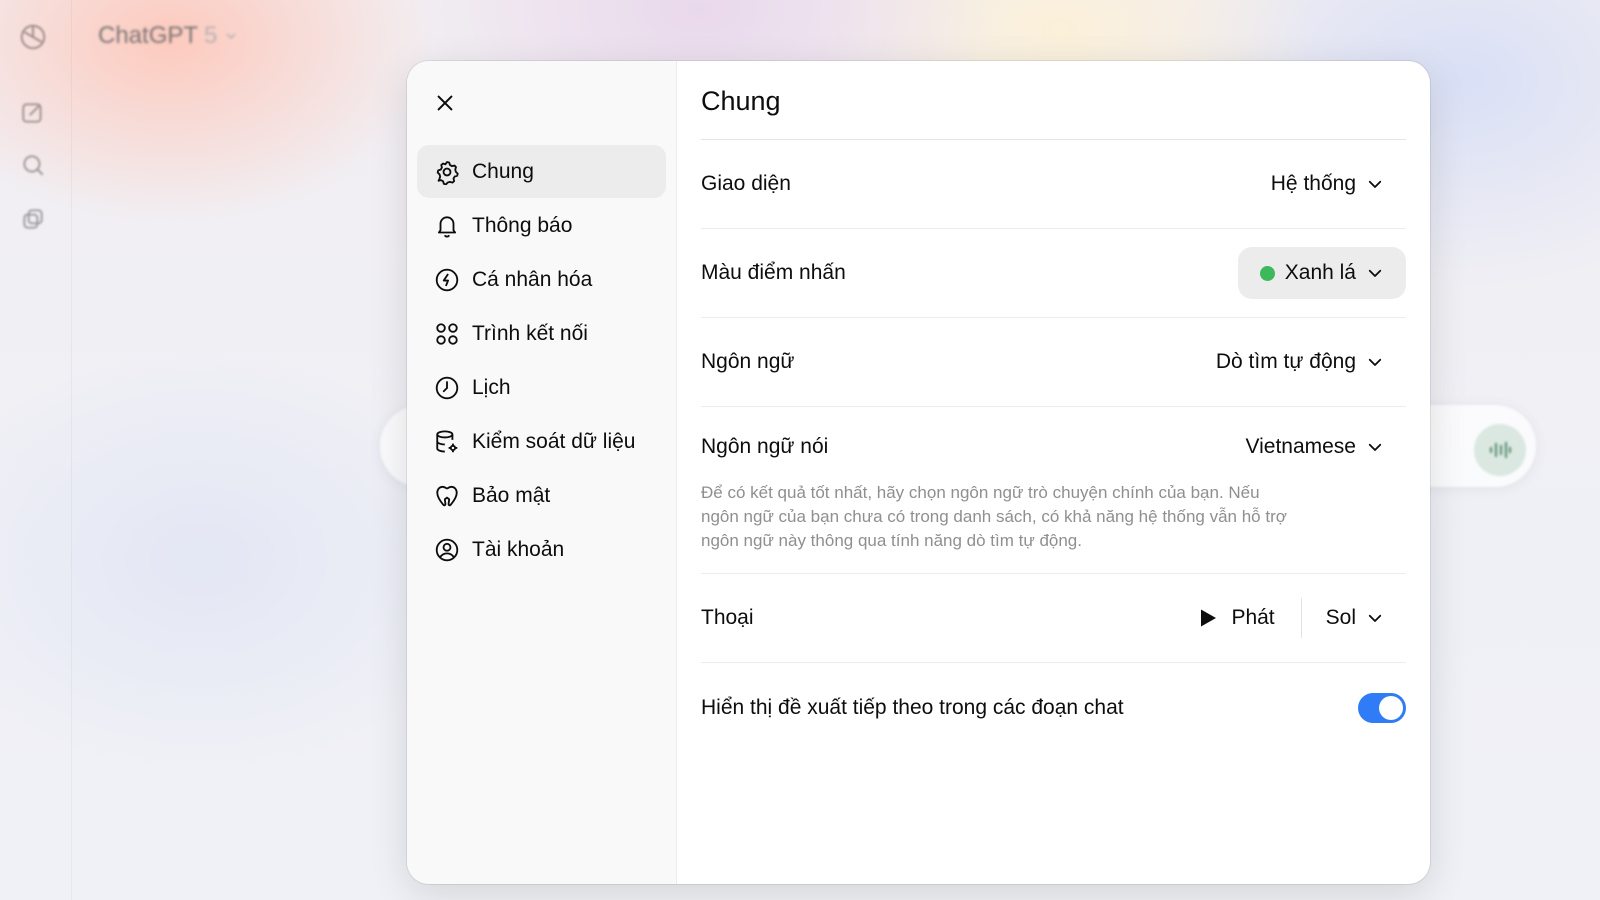 Image resolution: width=1600 pixels, height=900 pixels. Describe the element at coordinates (518, 549) in the screenshot. I see `nav-item-label: Tài khoản` at that location.